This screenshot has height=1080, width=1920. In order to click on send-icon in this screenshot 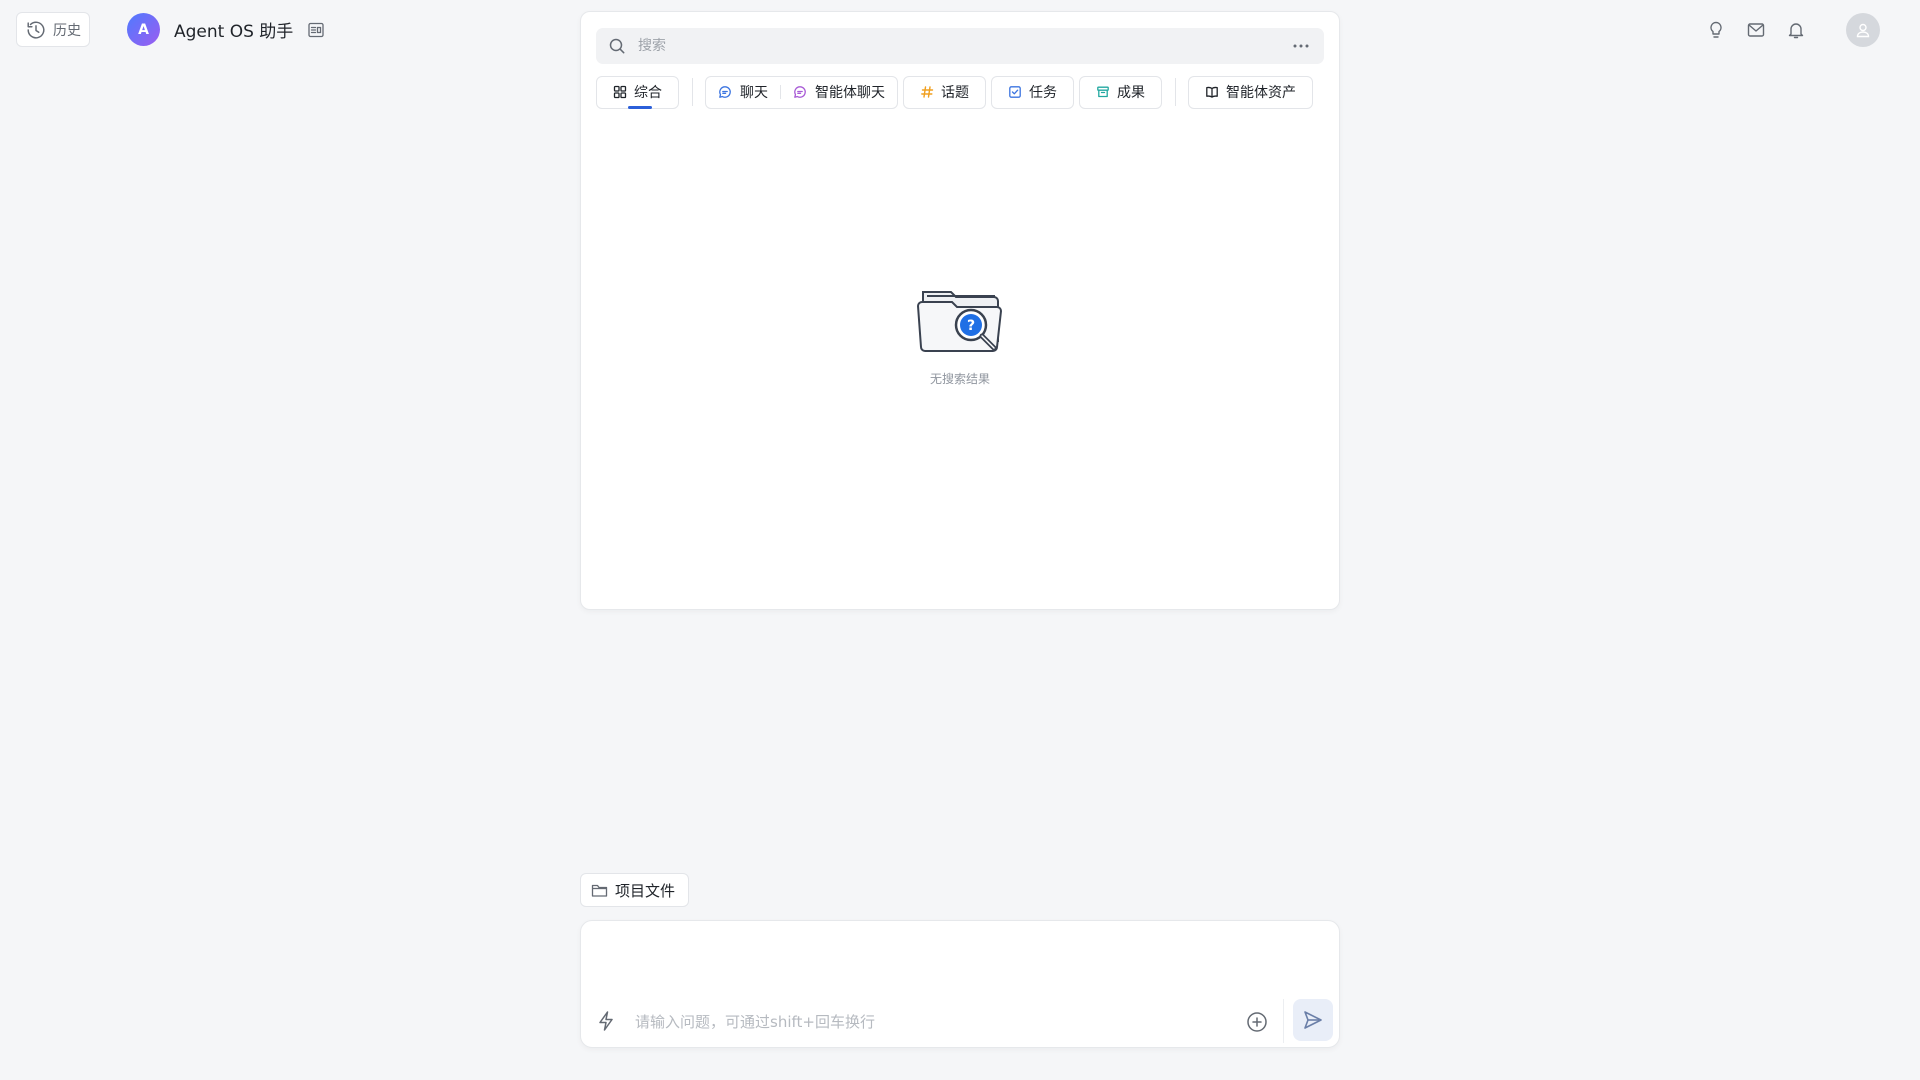, I will do `click(1313, 1020)`.